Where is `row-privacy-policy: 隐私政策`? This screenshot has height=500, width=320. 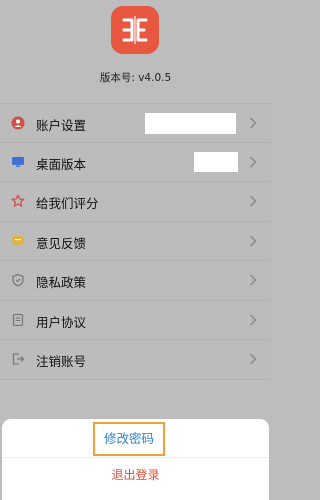 row-privacy-policy: 隐私政策 is located at coordinates (135, 281).